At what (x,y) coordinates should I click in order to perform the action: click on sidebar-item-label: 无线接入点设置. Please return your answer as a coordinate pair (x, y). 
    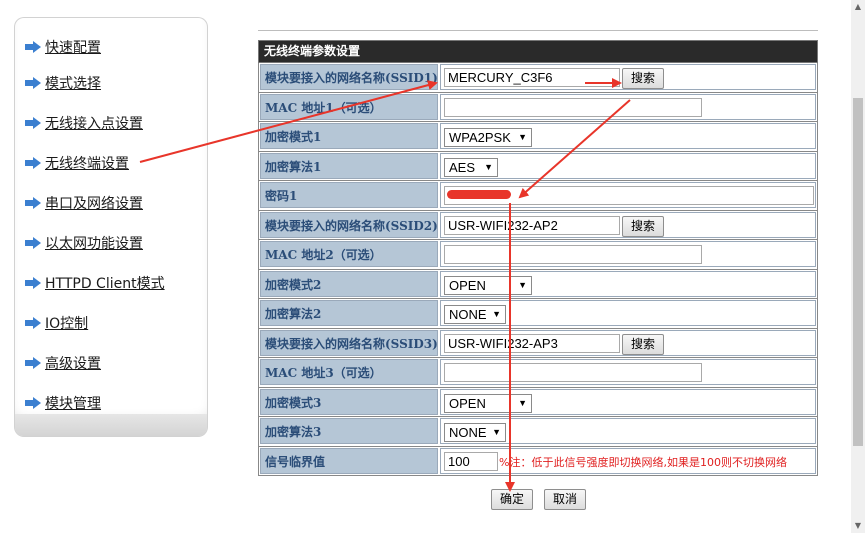
    Looking at the image, I should click on (94, 124).